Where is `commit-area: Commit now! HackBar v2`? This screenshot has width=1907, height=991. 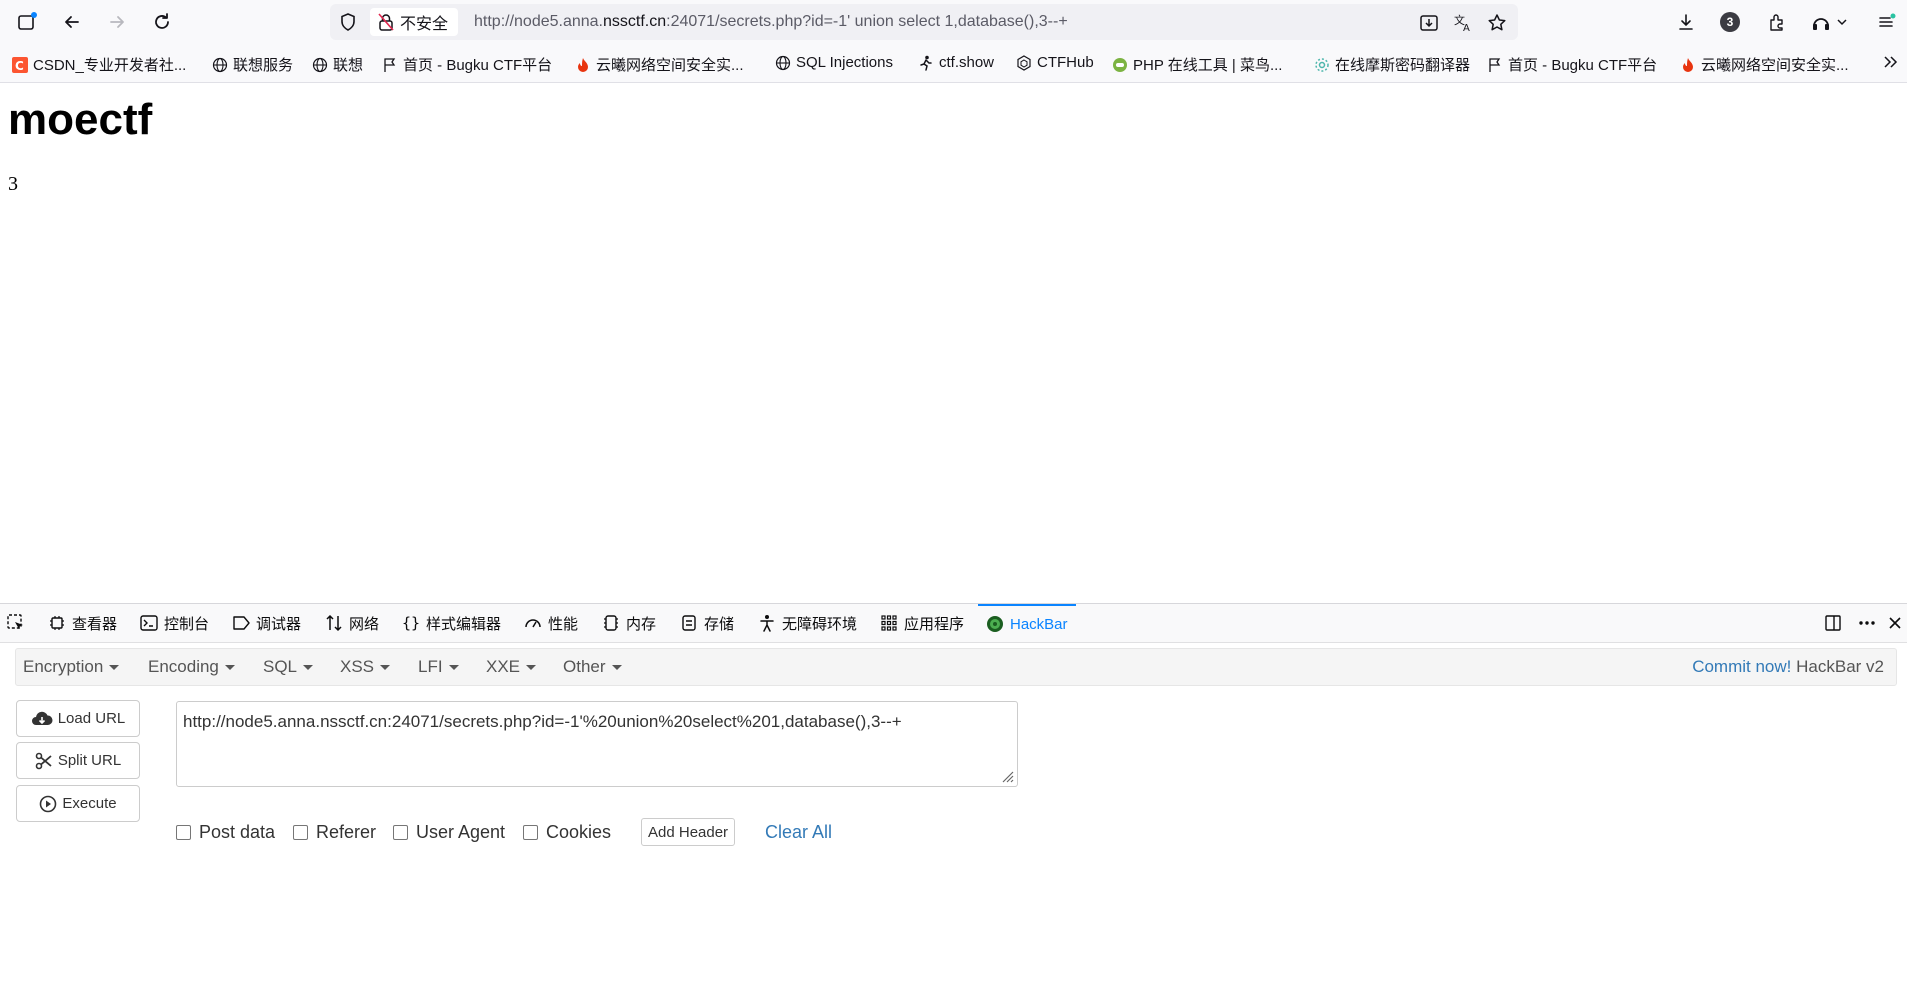 commit-area: Commit now! HackBar v2 is located at coordinates (1788, 667).